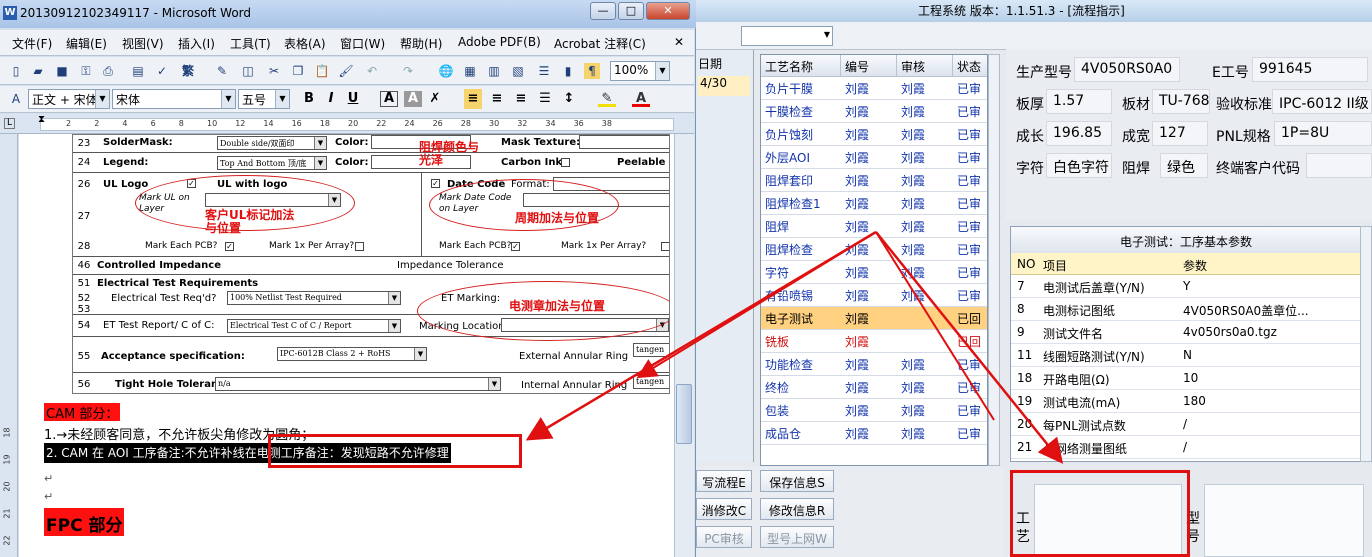 Image resolution: width=1372 pixels, height=557 pixels. What do you see at coordinates (874, 364) in the screenshot?
I see `process-row: 功能检查 刘霞 刘霞 已审` at bounding box center [874, 364].